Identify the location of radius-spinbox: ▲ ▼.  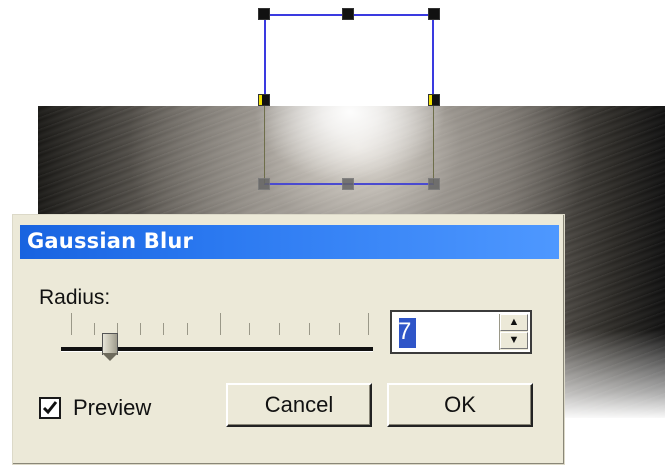
(461, 332).